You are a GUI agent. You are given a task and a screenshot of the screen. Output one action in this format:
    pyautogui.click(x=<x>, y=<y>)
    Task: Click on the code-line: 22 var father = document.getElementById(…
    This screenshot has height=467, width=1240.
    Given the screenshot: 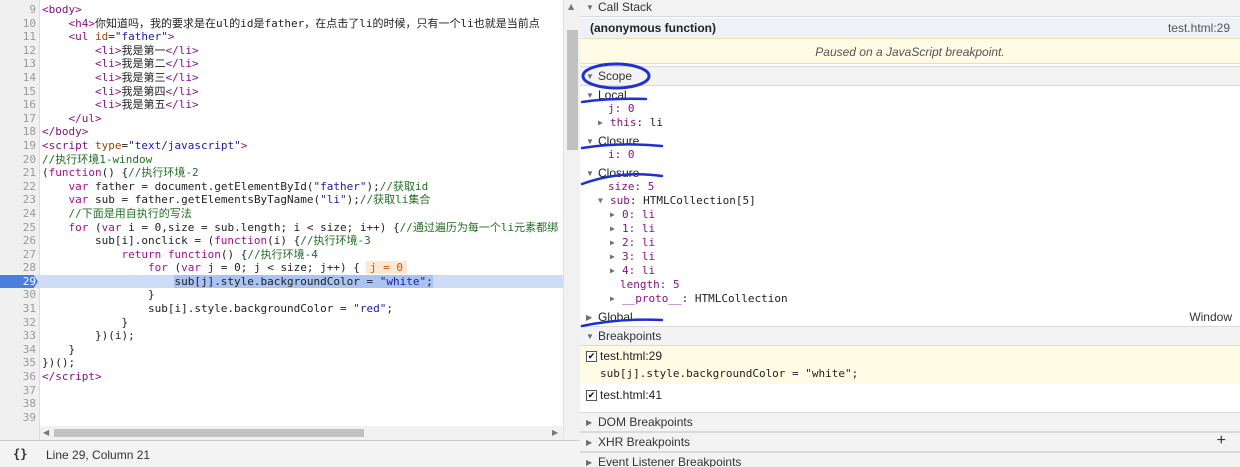 What is the action you would take?
    pyautogui.click(x=281, y=187)
    